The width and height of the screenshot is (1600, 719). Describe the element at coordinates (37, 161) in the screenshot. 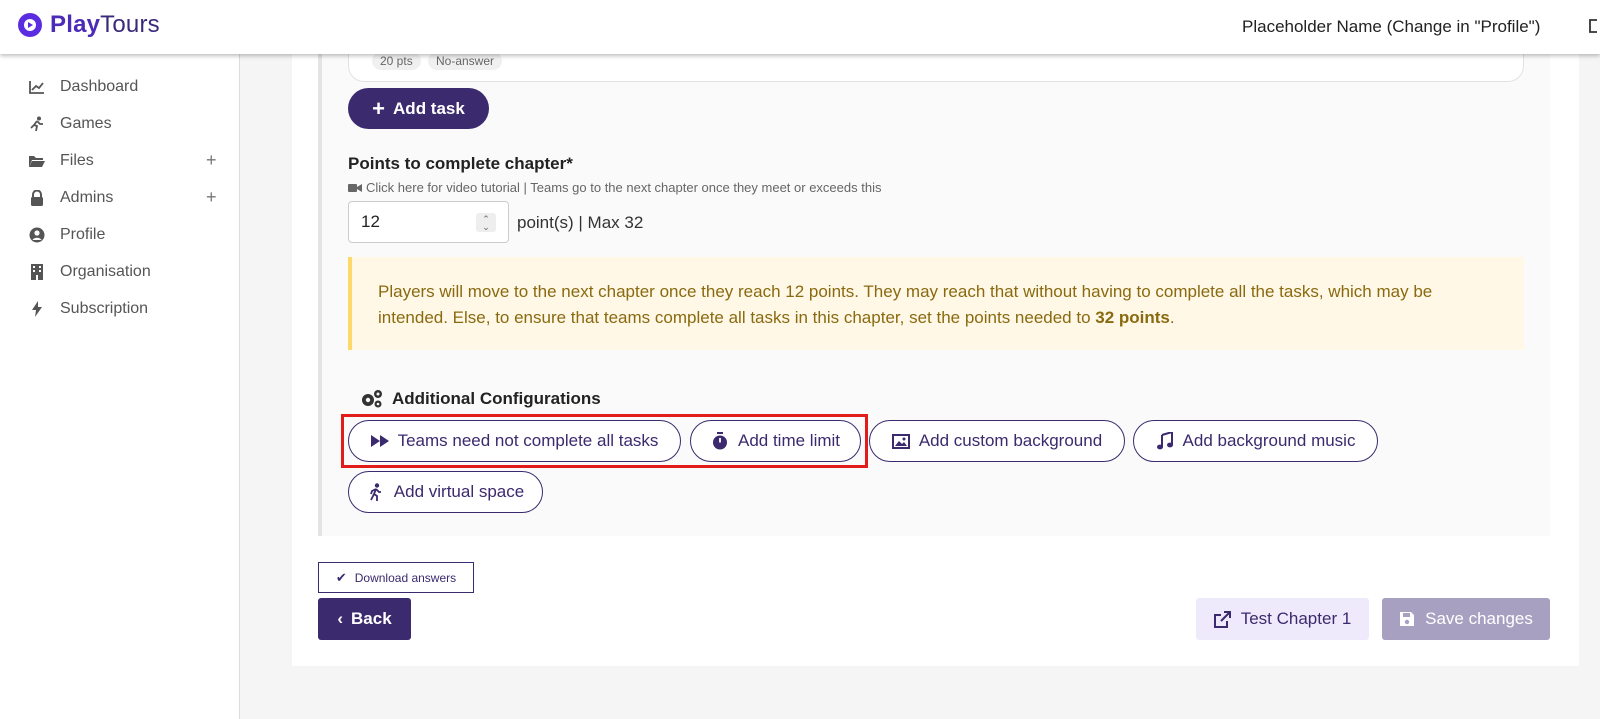

I see `folder-open-icon` at that location.